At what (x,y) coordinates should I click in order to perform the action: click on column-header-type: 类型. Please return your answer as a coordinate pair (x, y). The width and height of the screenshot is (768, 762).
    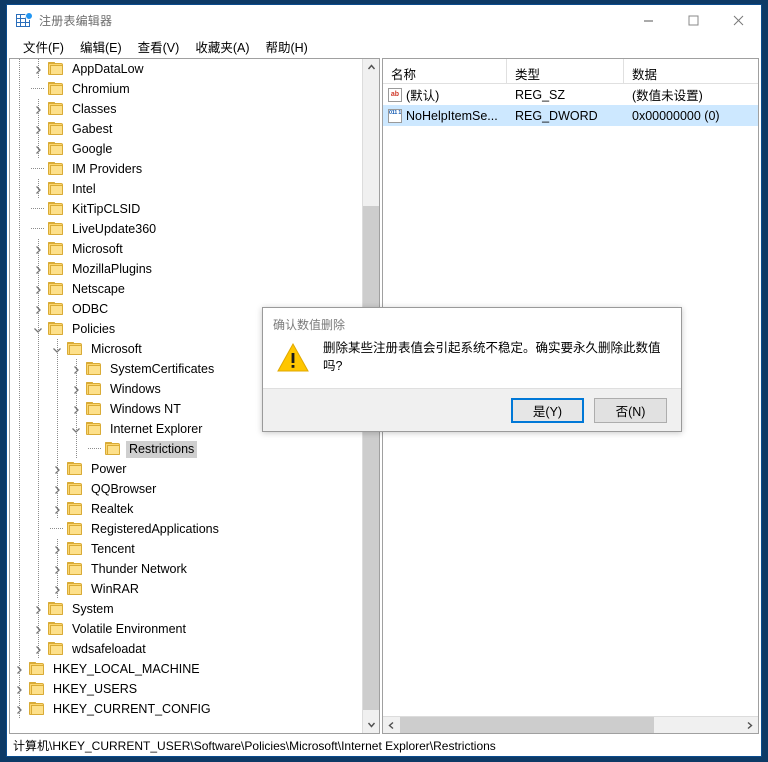
    Looking at the image, I should click on (565, 71).